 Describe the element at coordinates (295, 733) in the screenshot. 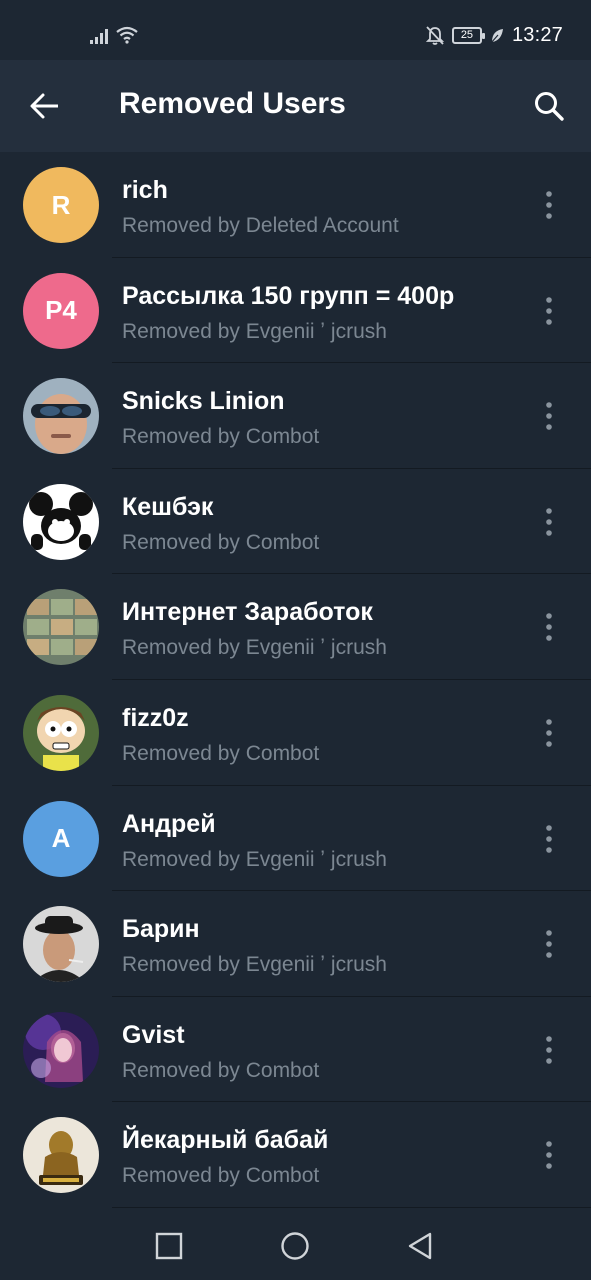

I see `user-row: fizz0z Removed by Combot` at that location.